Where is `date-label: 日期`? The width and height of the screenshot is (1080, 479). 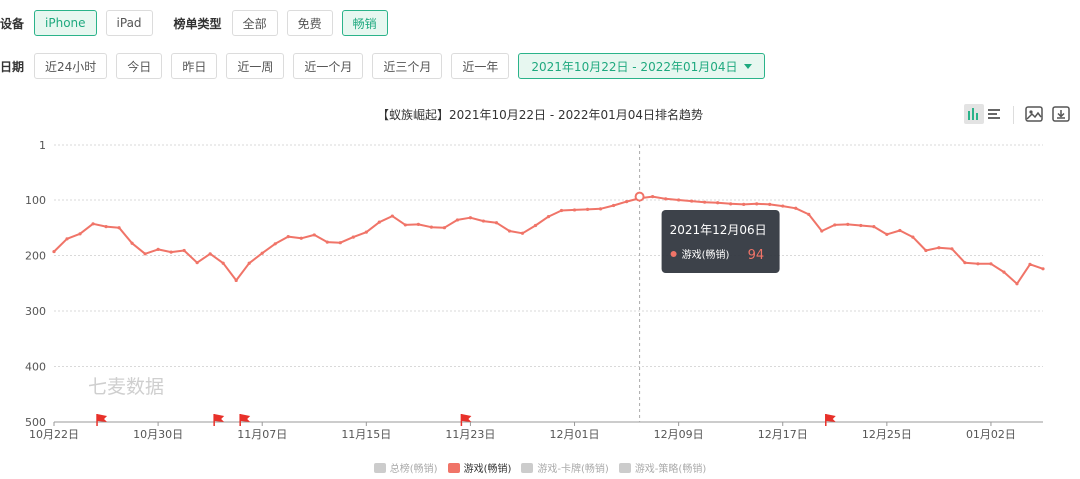 date-label: 日期 is located at coordinates (12, 66).